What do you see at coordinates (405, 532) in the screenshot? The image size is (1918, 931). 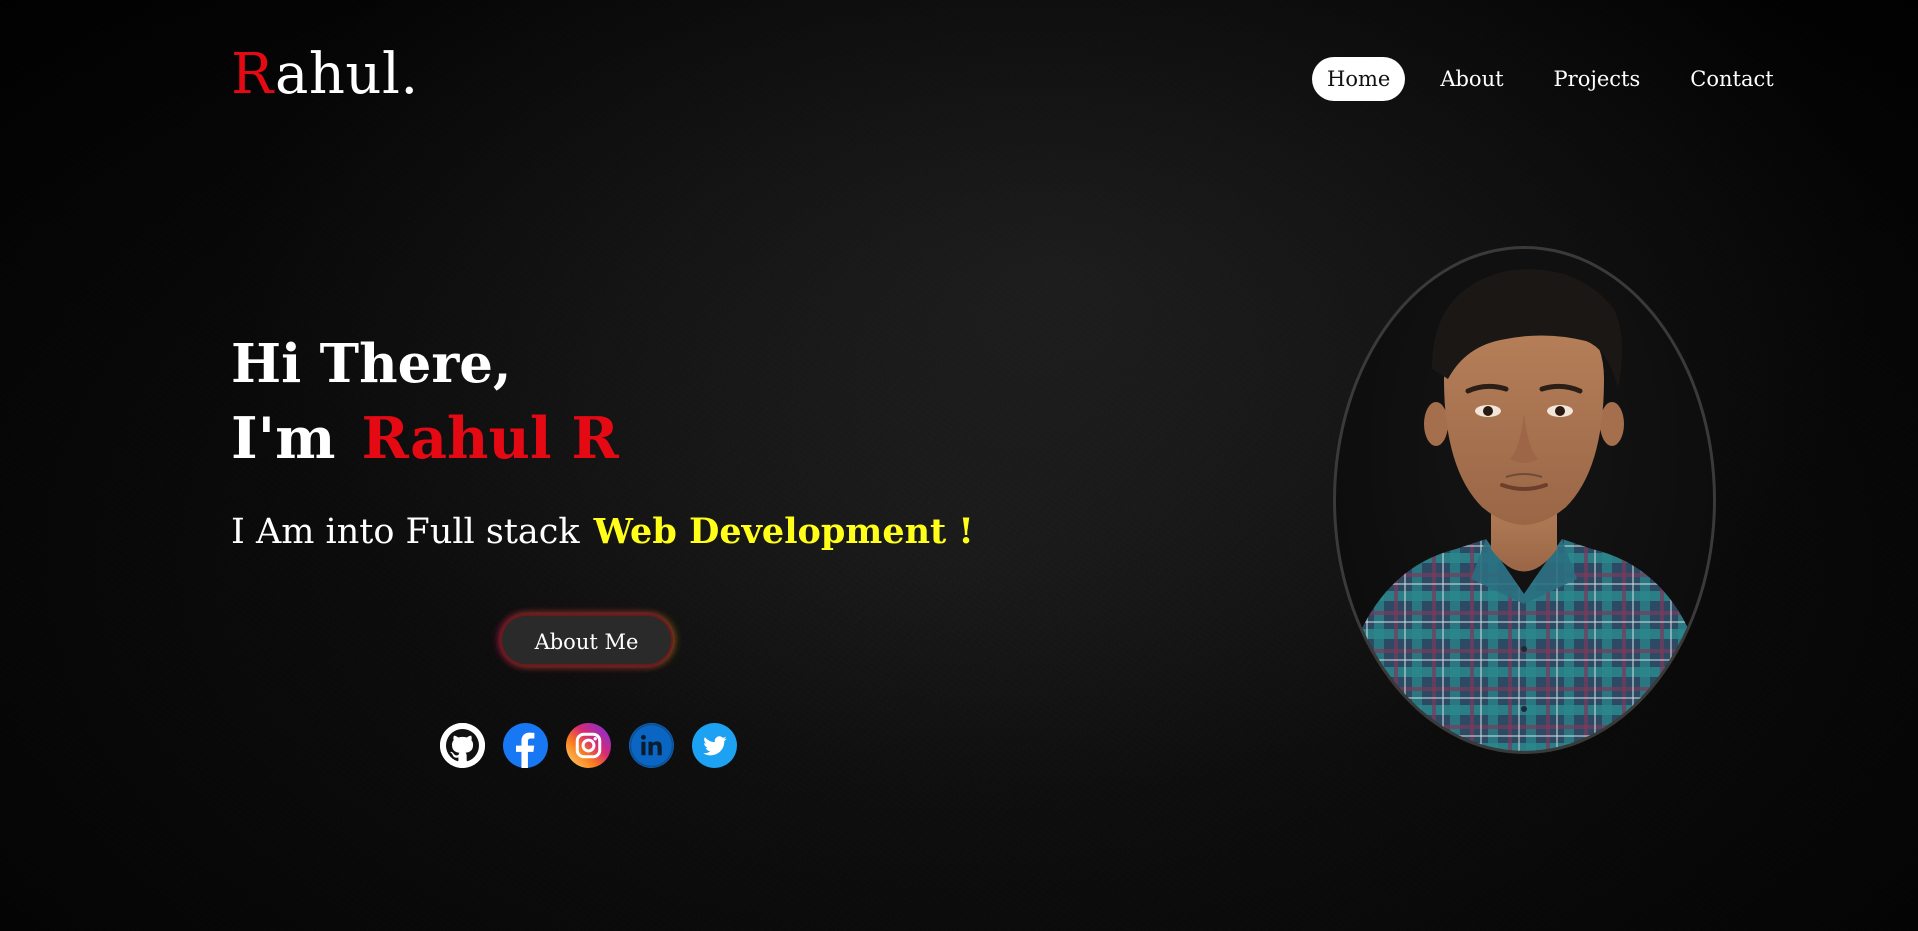 I see `tagline-prefix: I Am into Full stack` at bounding box center [405, 532].